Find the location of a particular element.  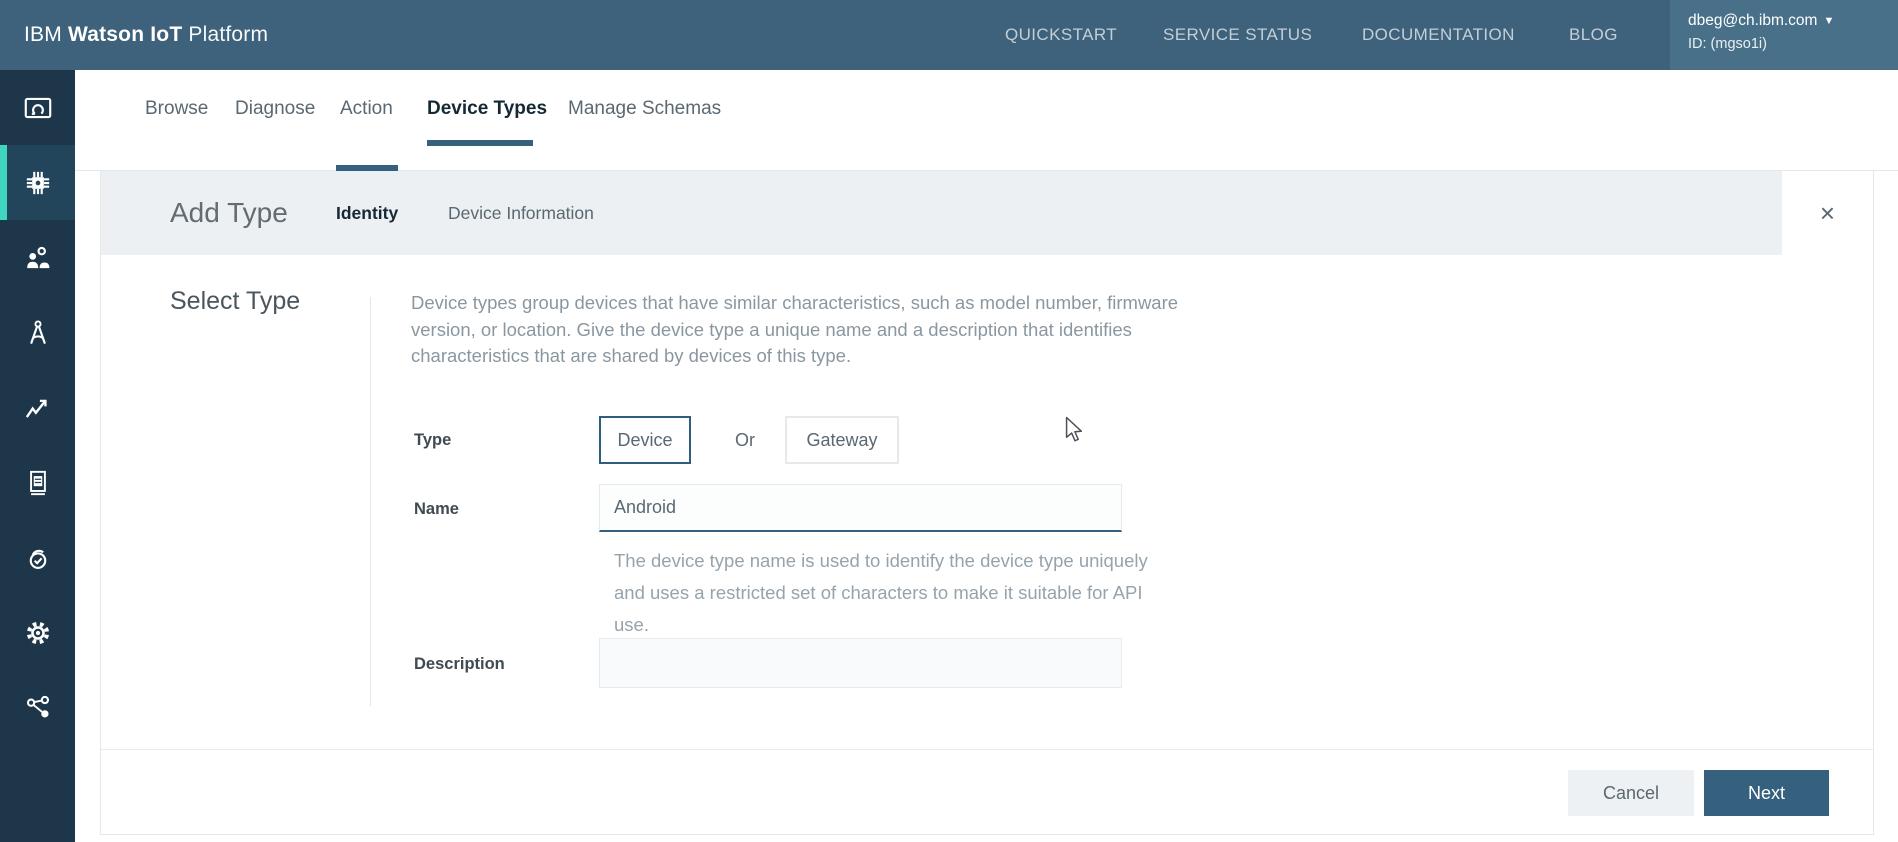

user-org-id: ID: (mgso1i) is located at coordinates (1727, 44).